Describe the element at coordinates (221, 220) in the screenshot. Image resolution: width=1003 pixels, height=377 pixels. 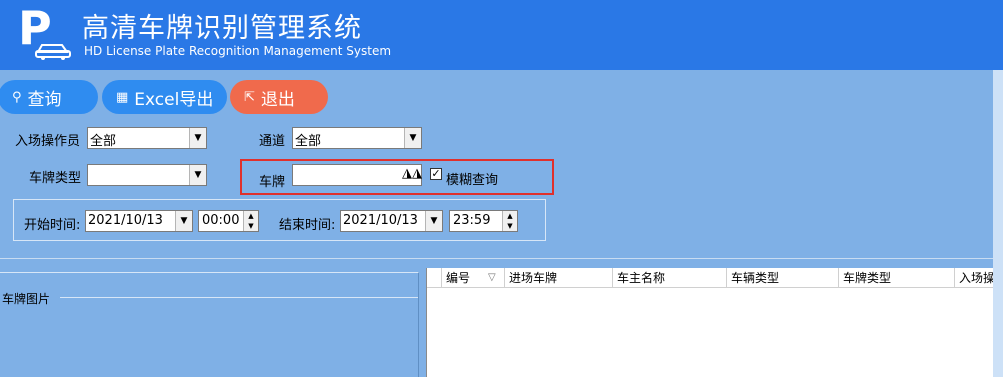
I see `start-time-value: 00:00` at that location.